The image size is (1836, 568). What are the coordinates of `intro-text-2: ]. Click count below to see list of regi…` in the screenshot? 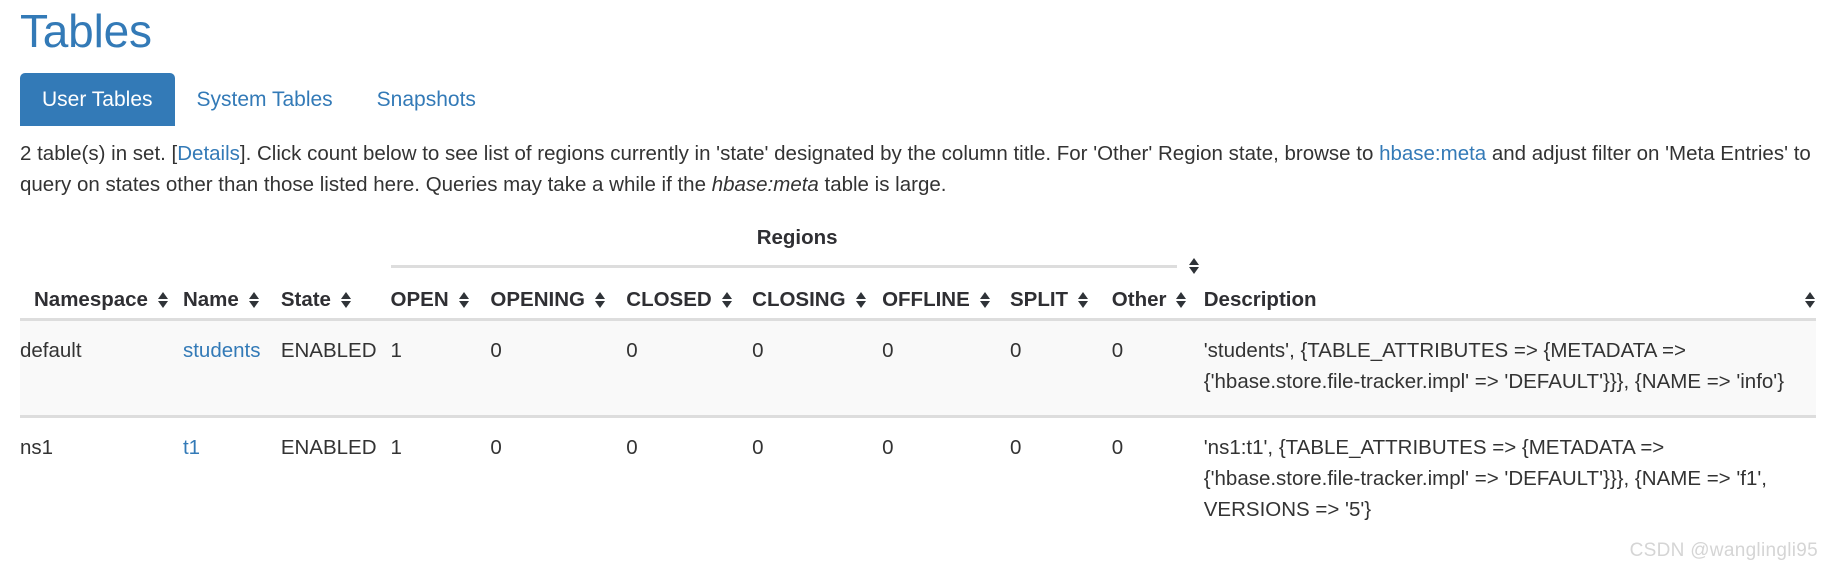 It's located at (809, 153).